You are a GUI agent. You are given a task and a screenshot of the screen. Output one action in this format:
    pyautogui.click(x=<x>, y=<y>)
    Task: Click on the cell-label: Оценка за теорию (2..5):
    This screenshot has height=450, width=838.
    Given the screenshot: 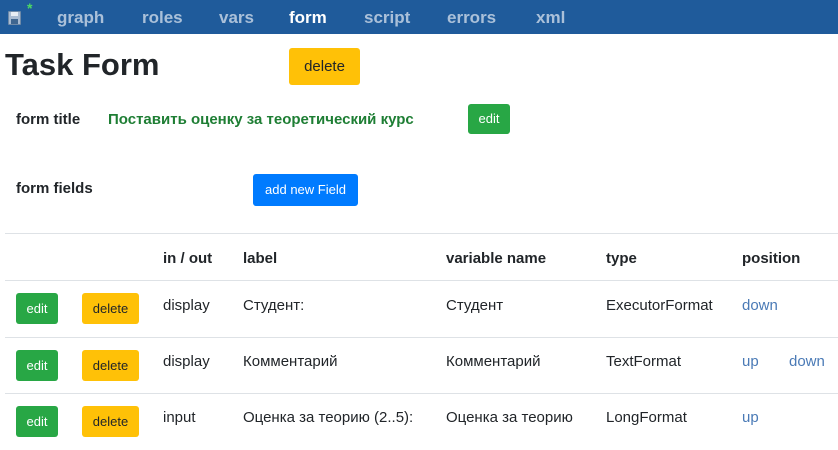 What is the action you would take?
    pyautogui.click(x=328, y=417)
    